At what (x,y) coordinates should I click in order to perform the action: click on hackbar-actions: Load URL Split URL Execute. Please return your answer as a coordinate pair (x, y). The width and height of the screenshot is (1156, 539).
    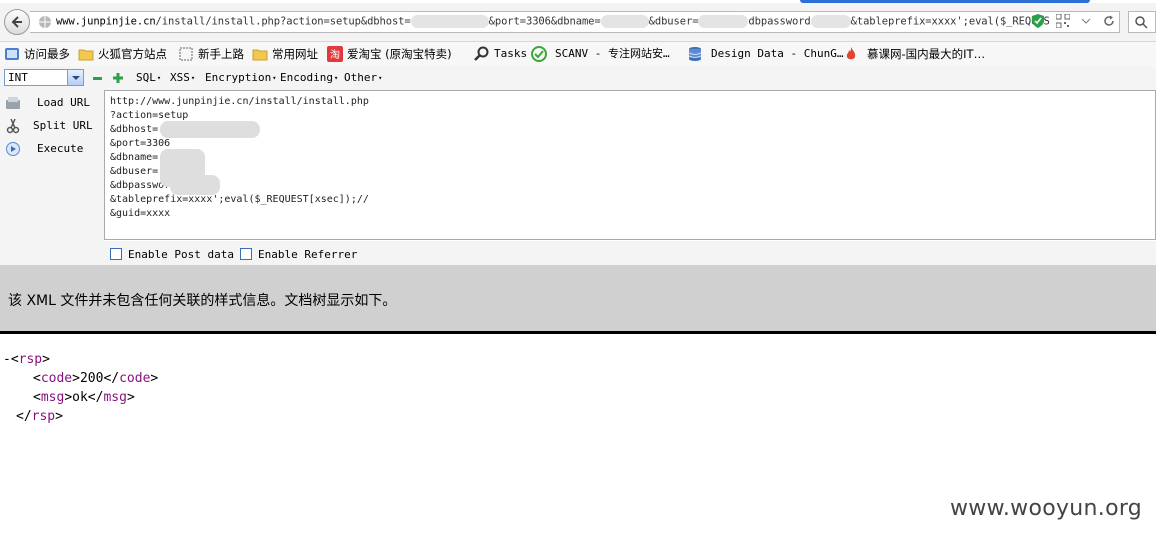
    Looking at the image, I should click on (52, 165).